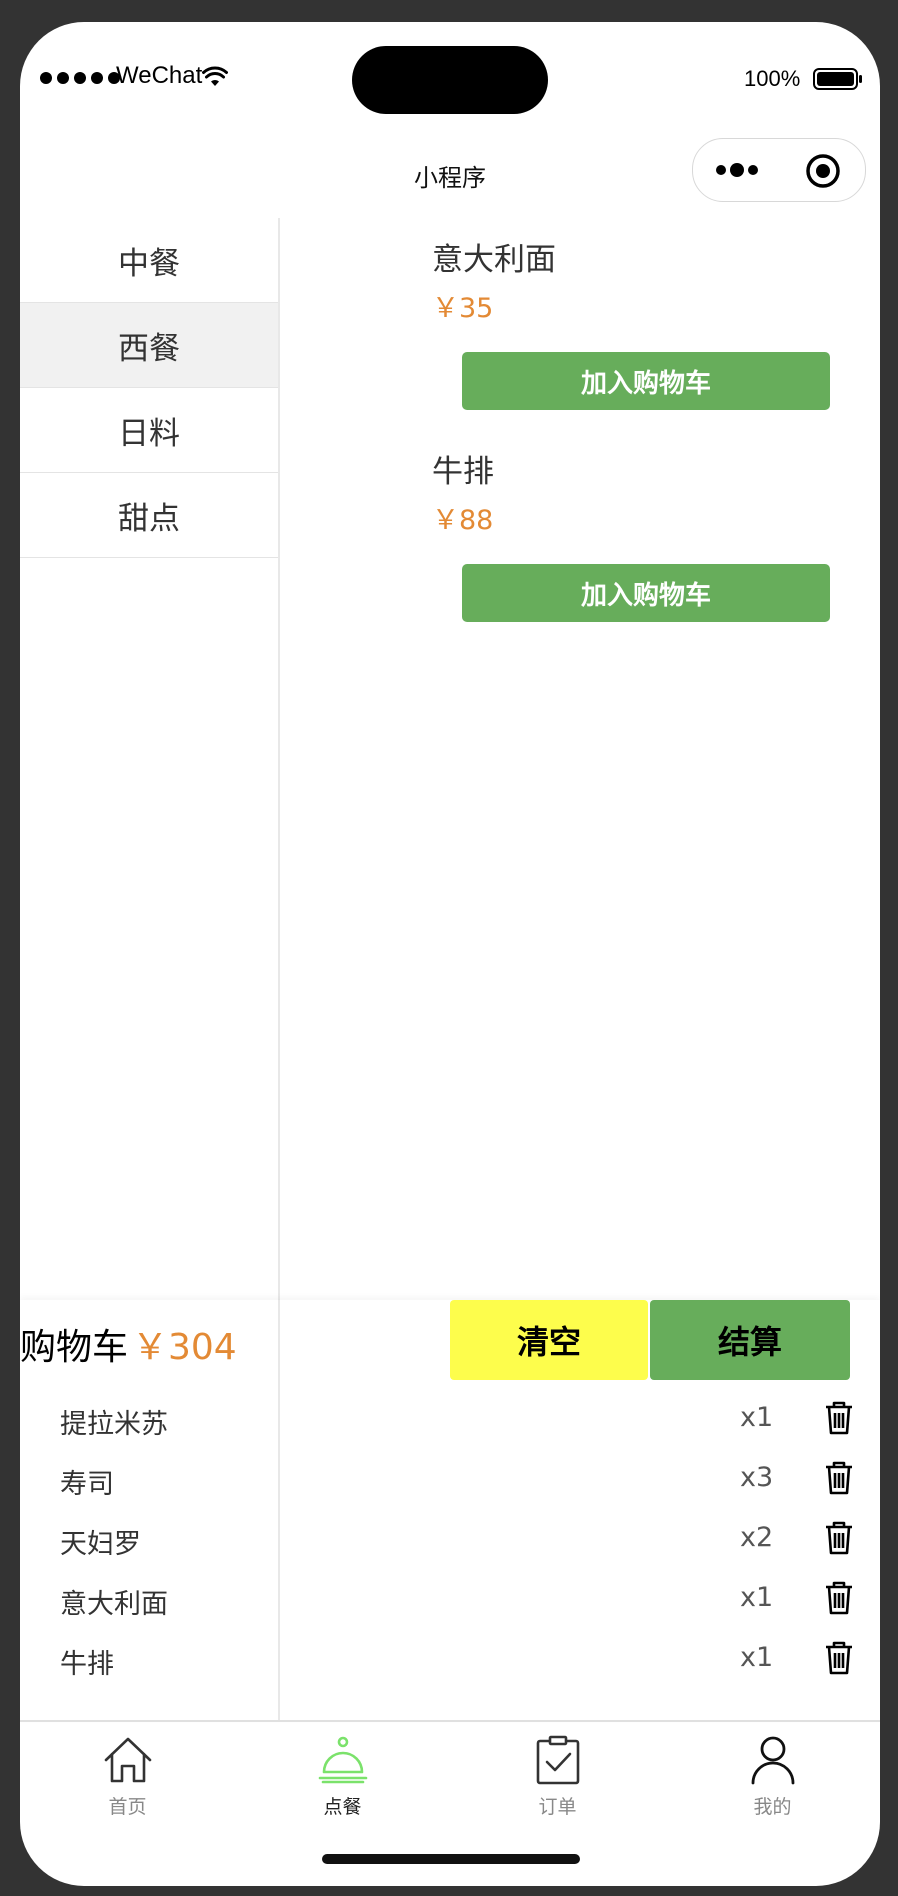 The image size is (898, 1896). Describe the element at coordinates (451, 1859) in the screenshot. I see `home-indicator` at that location.